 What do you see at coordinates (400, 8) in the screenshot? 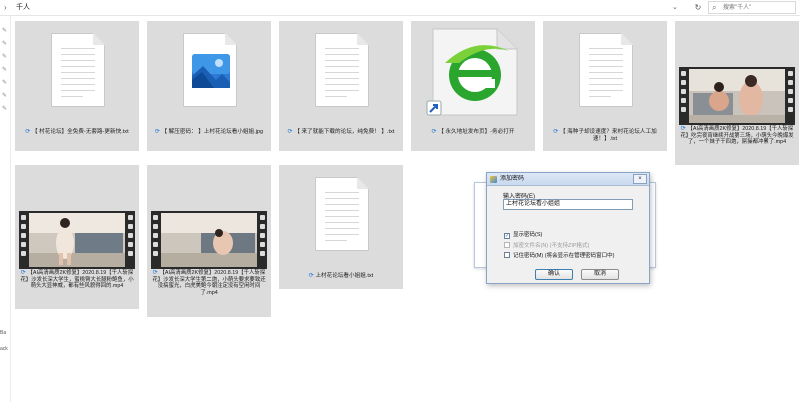
I see `address-bar: › 千人 ⌄ ↻ ⌕` at bounding box center [400, 8].